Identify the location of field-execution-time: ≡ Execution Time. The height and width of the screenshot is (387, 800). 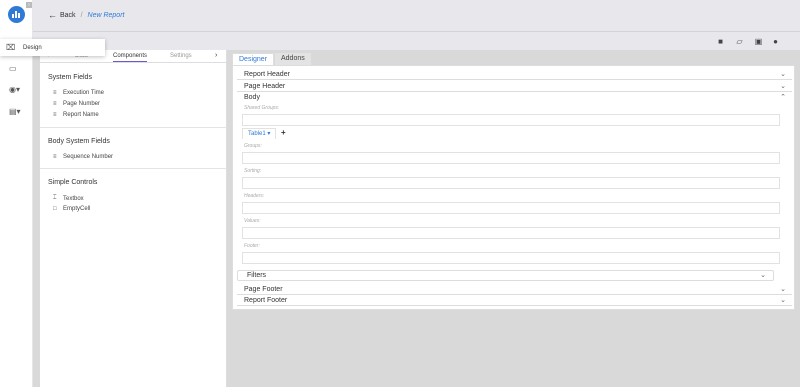
(78, 93).